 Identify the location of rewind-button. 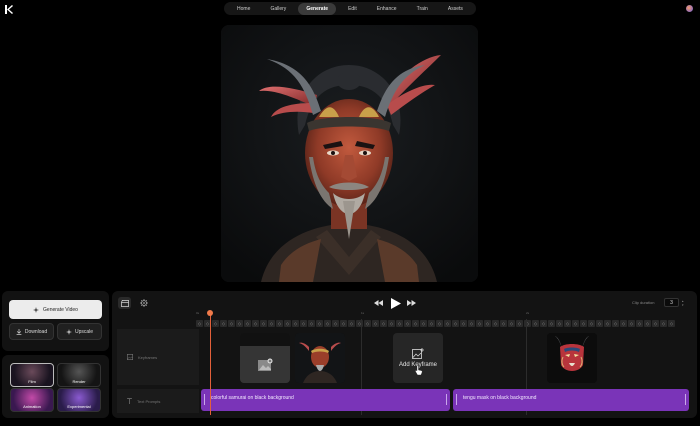
(378, 303).